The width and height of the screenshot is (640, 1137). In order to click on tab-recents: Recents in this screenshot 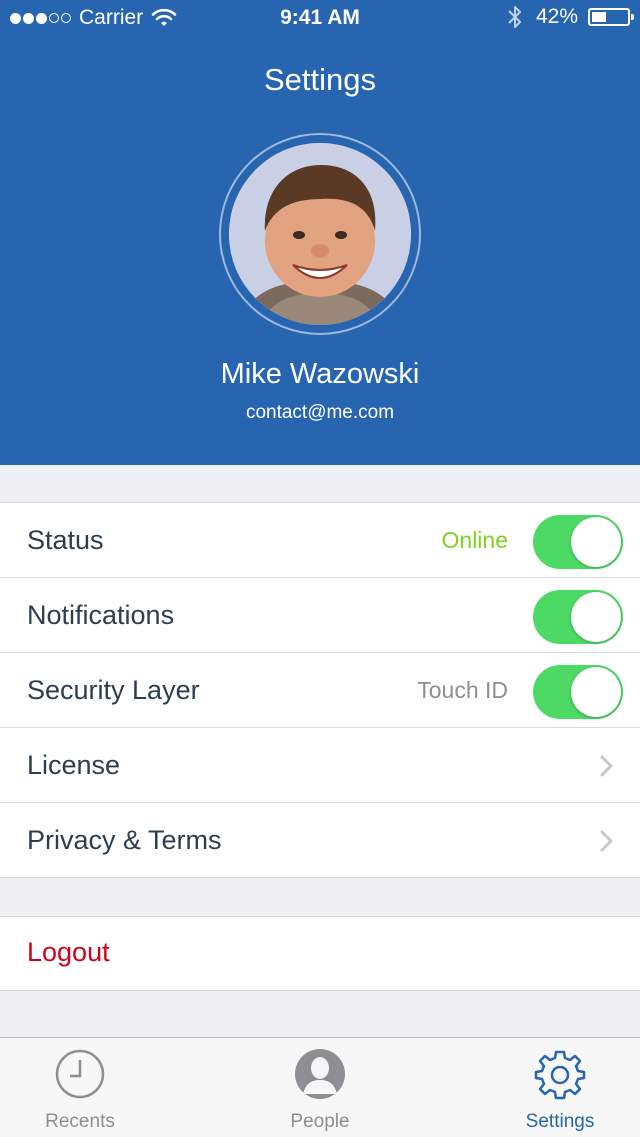, I will do `click(80, 1087)`.